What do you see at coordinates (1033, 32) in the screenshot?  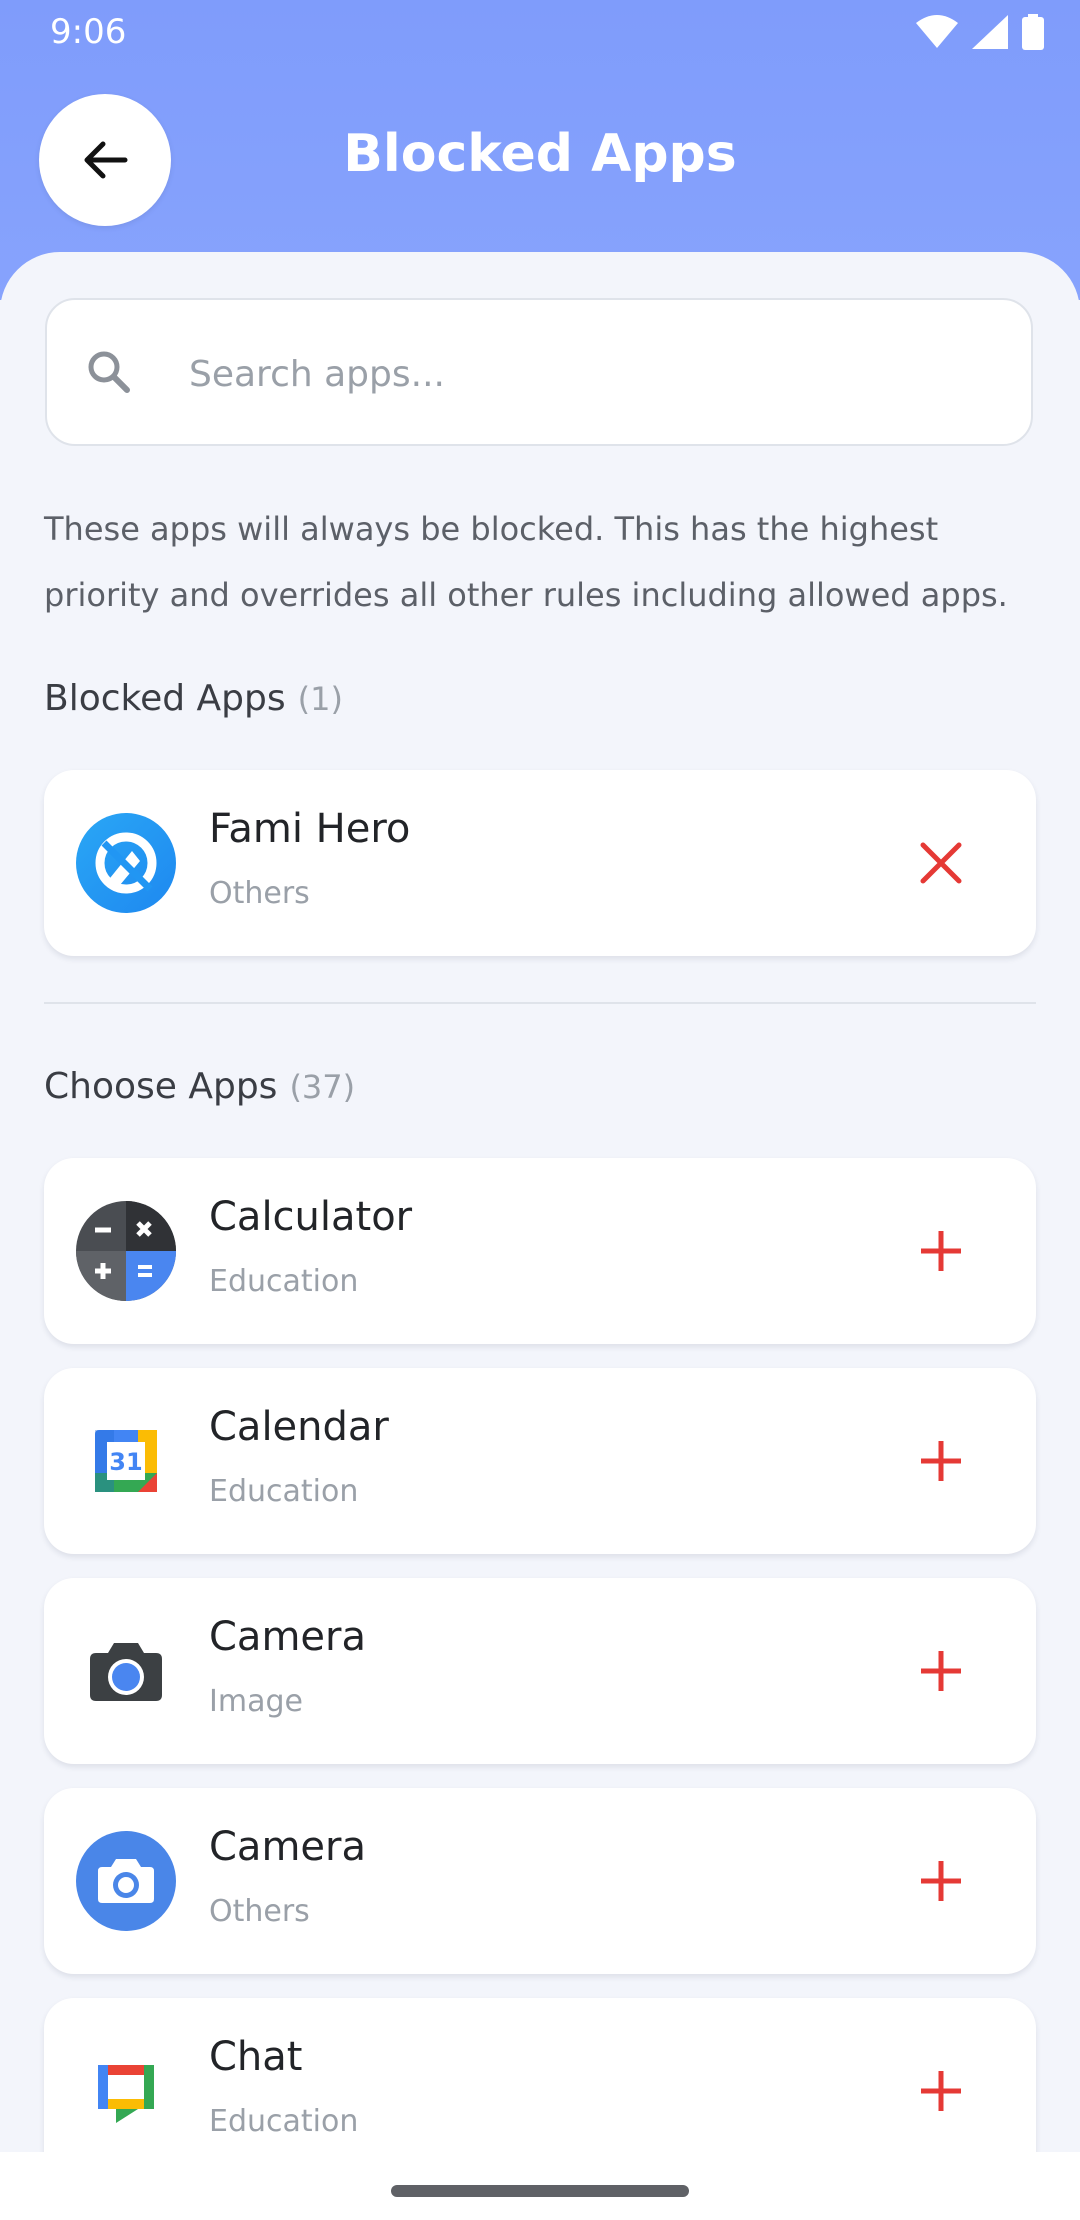 I see `battery-icon` at bounding box center [1033, 32].